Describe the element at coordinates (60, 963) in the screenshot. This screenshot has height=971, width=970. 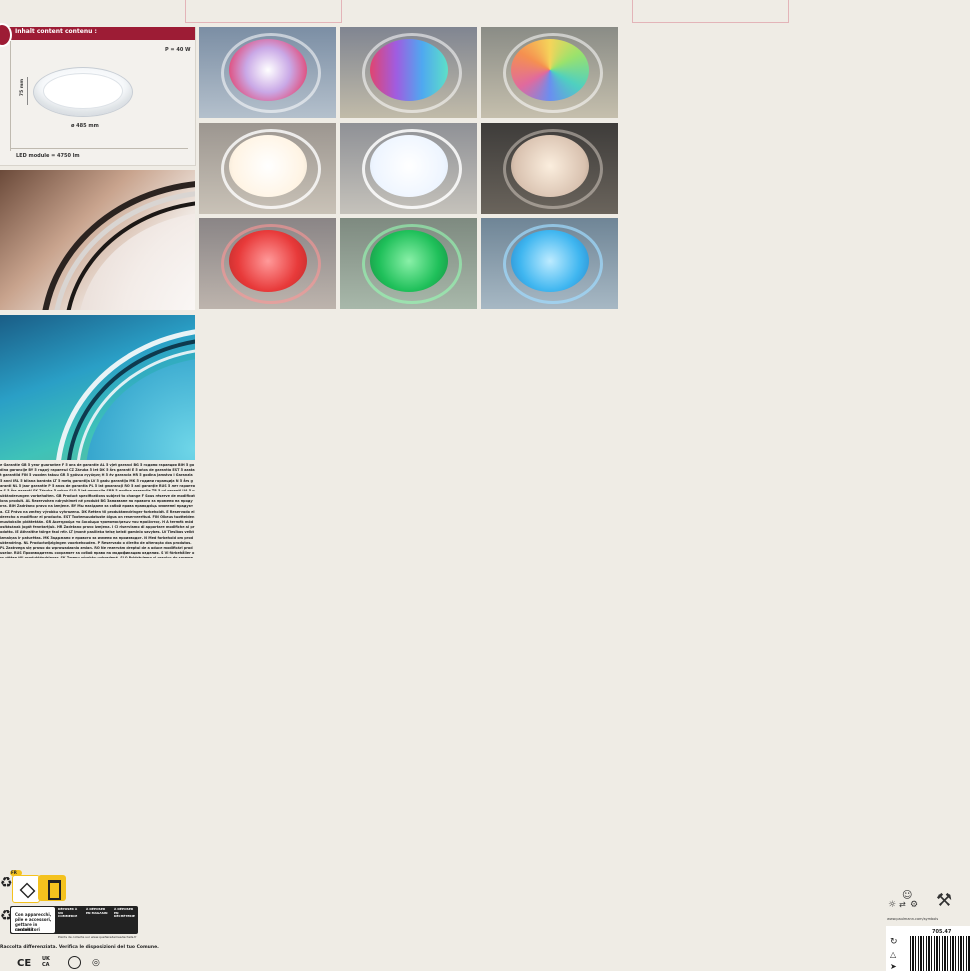
I see `certification-marks: CE UK CA ◎` at that location.